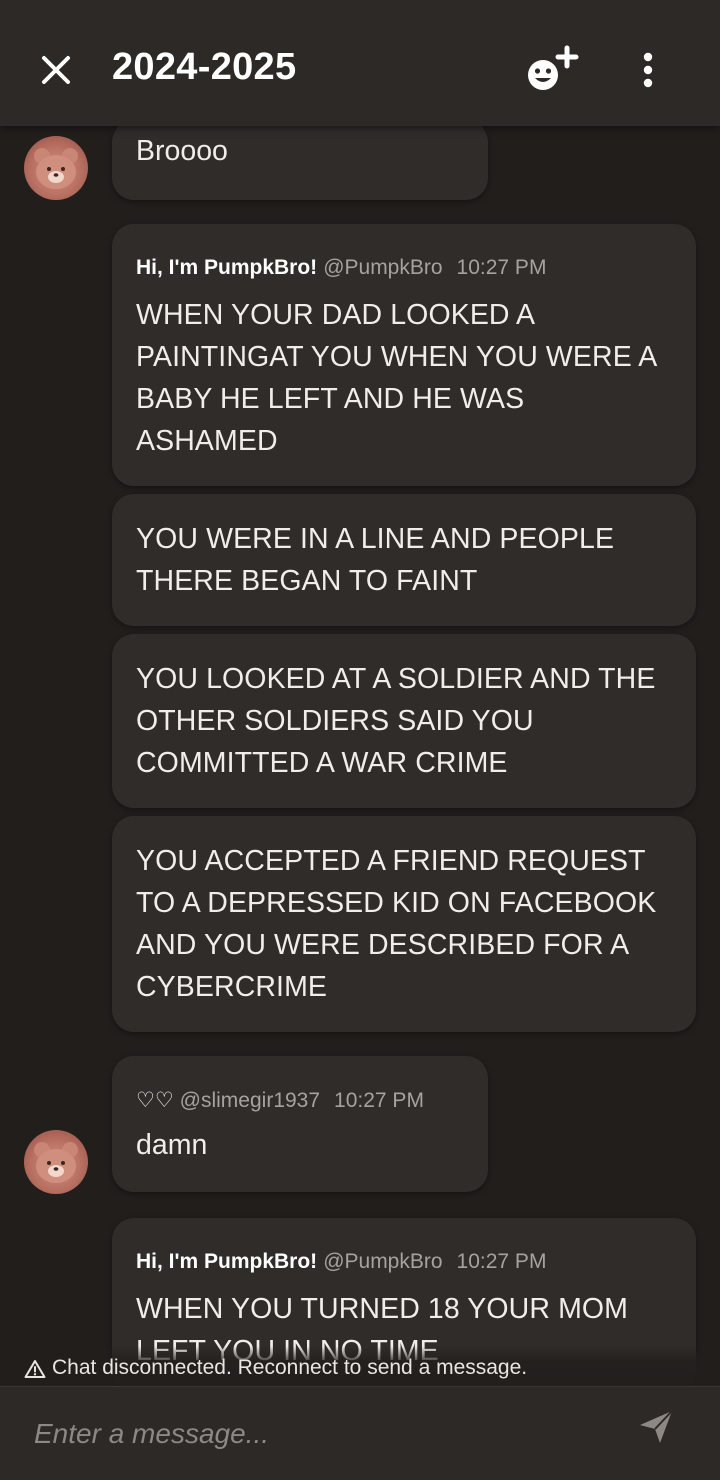  What do you see at coordinates (35, 1369) in the screenshot?
I see `warning-icon` at bounding box center [35, 1369].